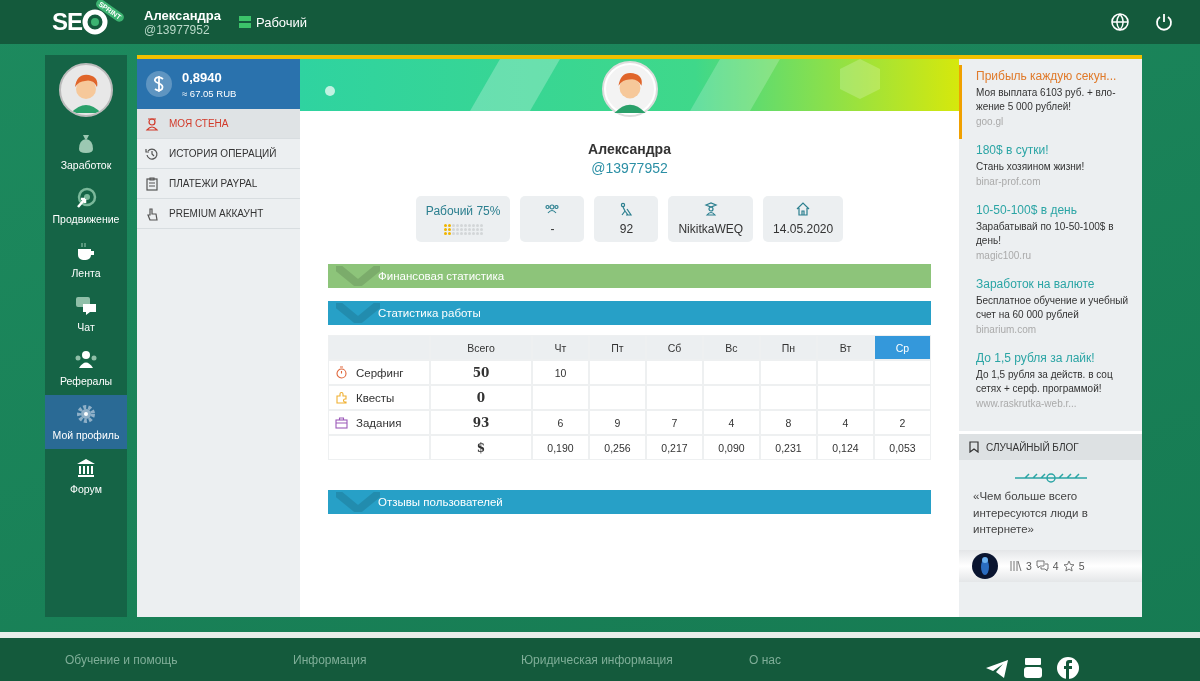 The height and width of the screenshot is (681, 1200). What do you see at coordinates (617, 422) in the screenshot?
I see `table-cell: 9` at bounding box center [617, 422].